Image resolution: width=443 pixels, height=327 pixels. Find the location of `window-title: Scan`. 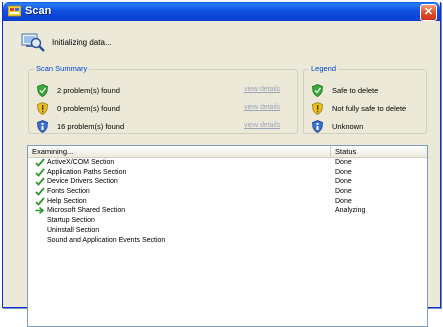

window-title: Scan is located at coordinates (38, 11).